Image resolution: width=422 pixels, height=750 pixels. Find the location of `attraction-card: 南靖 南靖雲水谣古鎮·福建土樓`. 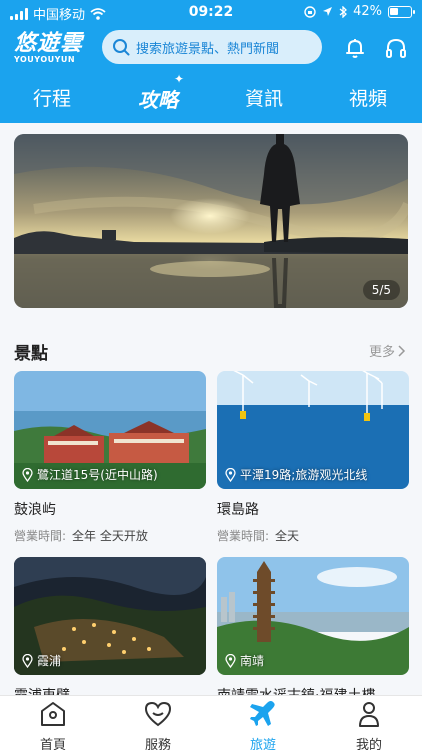

attraction-card: 南靖 南靖雲水谣古鎮·福建土樓 is located at coordinates (313, 626).